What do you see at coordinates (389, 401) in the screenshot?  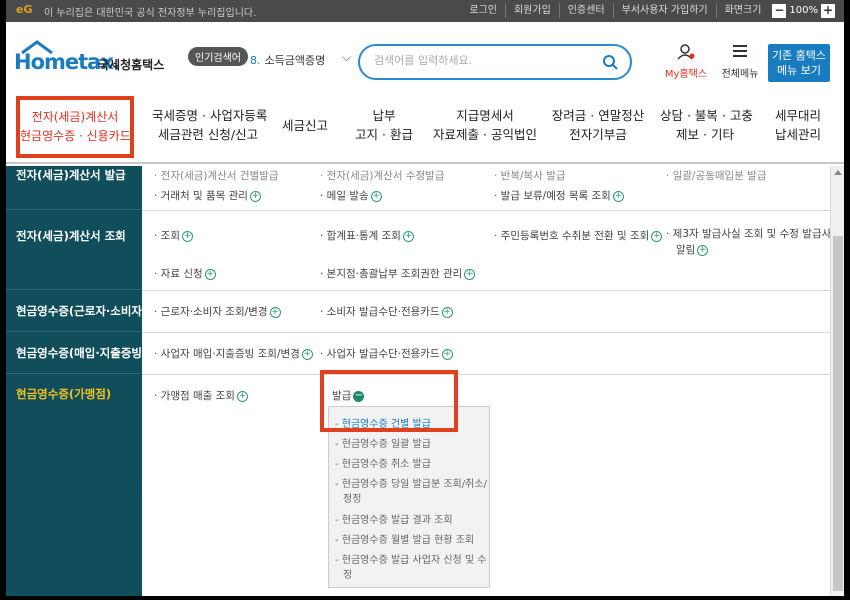 I see `highlight-box` at bounding box center [389, 401].